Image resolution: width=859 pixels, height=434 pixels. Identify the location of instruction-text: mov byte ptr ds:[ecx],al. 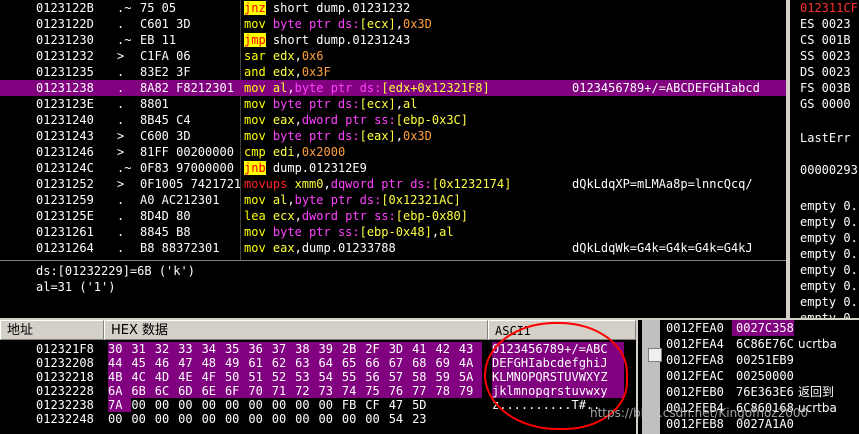
(331, 104).